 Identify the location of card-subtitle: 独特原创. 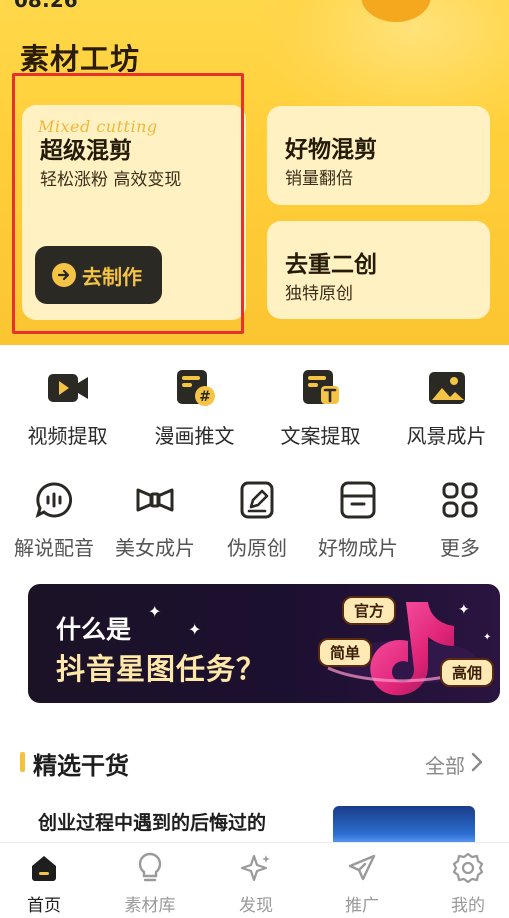
(319, 294).